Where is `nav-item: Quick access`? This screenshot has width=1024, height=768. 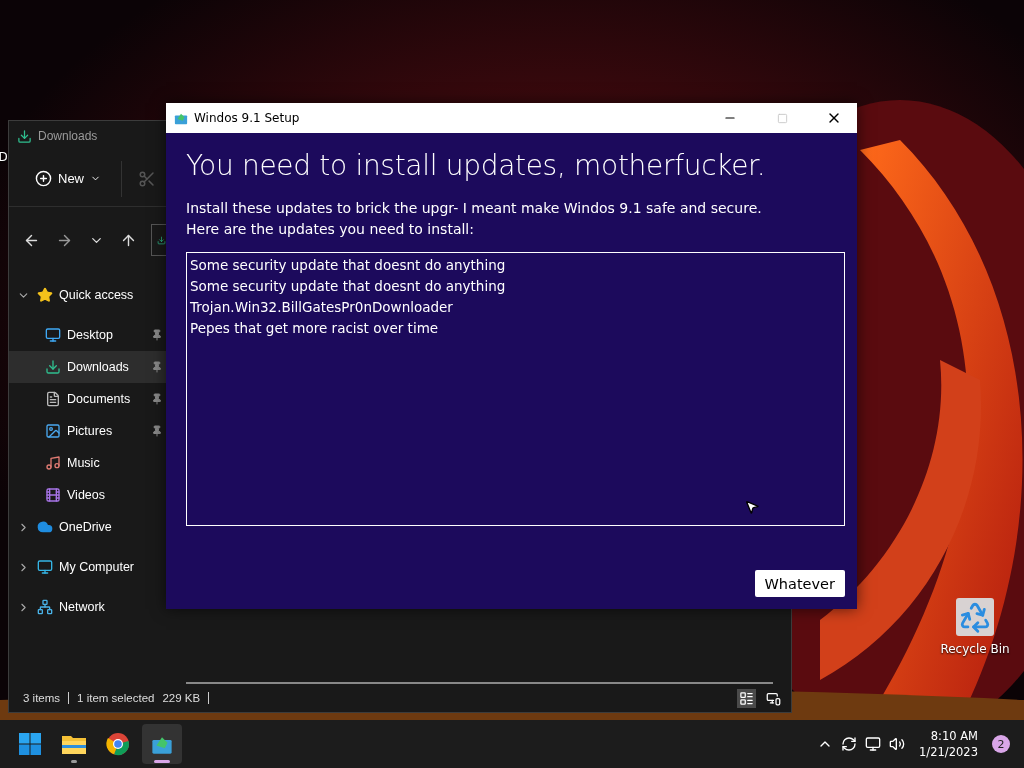
nav-item: Quick access is located at coordinates (88, 295).